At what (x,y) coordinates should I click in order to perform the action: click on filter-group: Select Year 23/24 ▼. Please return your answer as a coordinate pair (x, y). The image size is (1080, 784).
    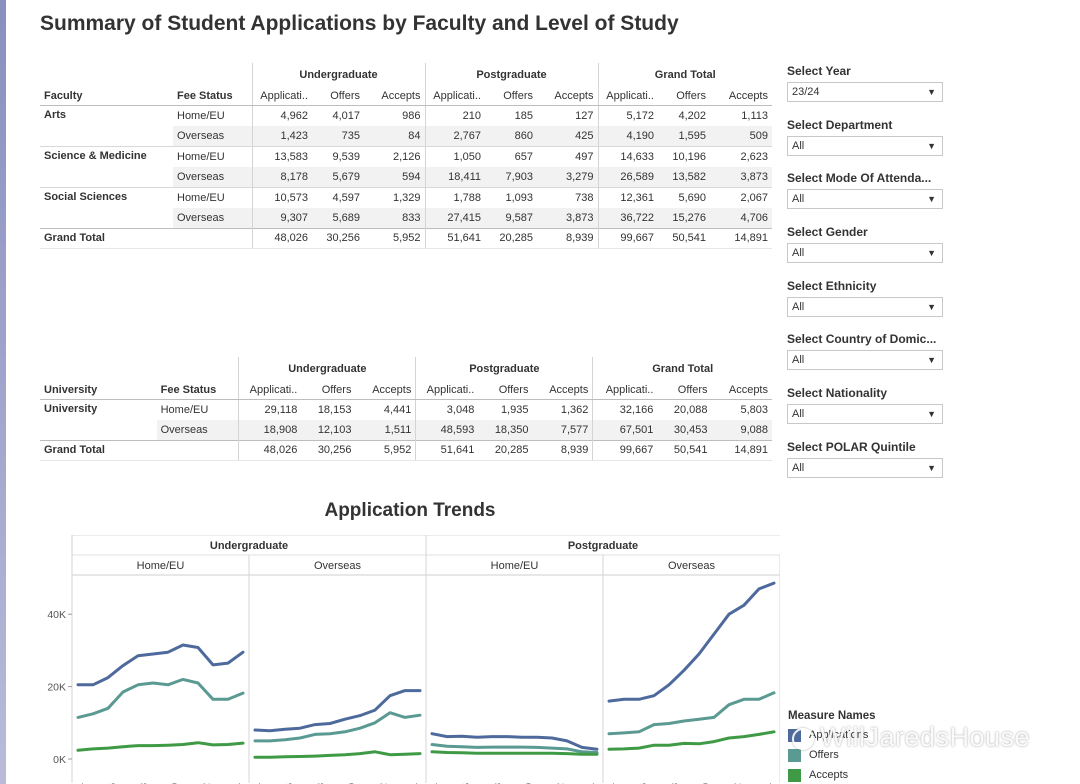
    Looking at the image, I should click on (867, 91).